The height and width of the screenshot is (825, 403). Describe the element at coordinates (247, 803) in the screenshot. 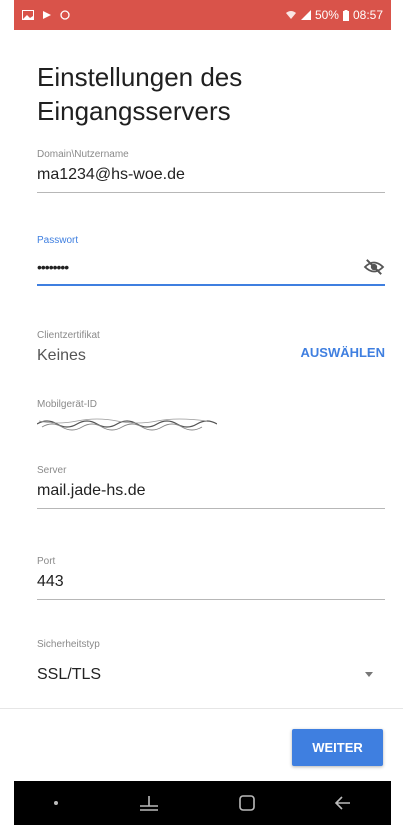

I see `home-icon` at that location.